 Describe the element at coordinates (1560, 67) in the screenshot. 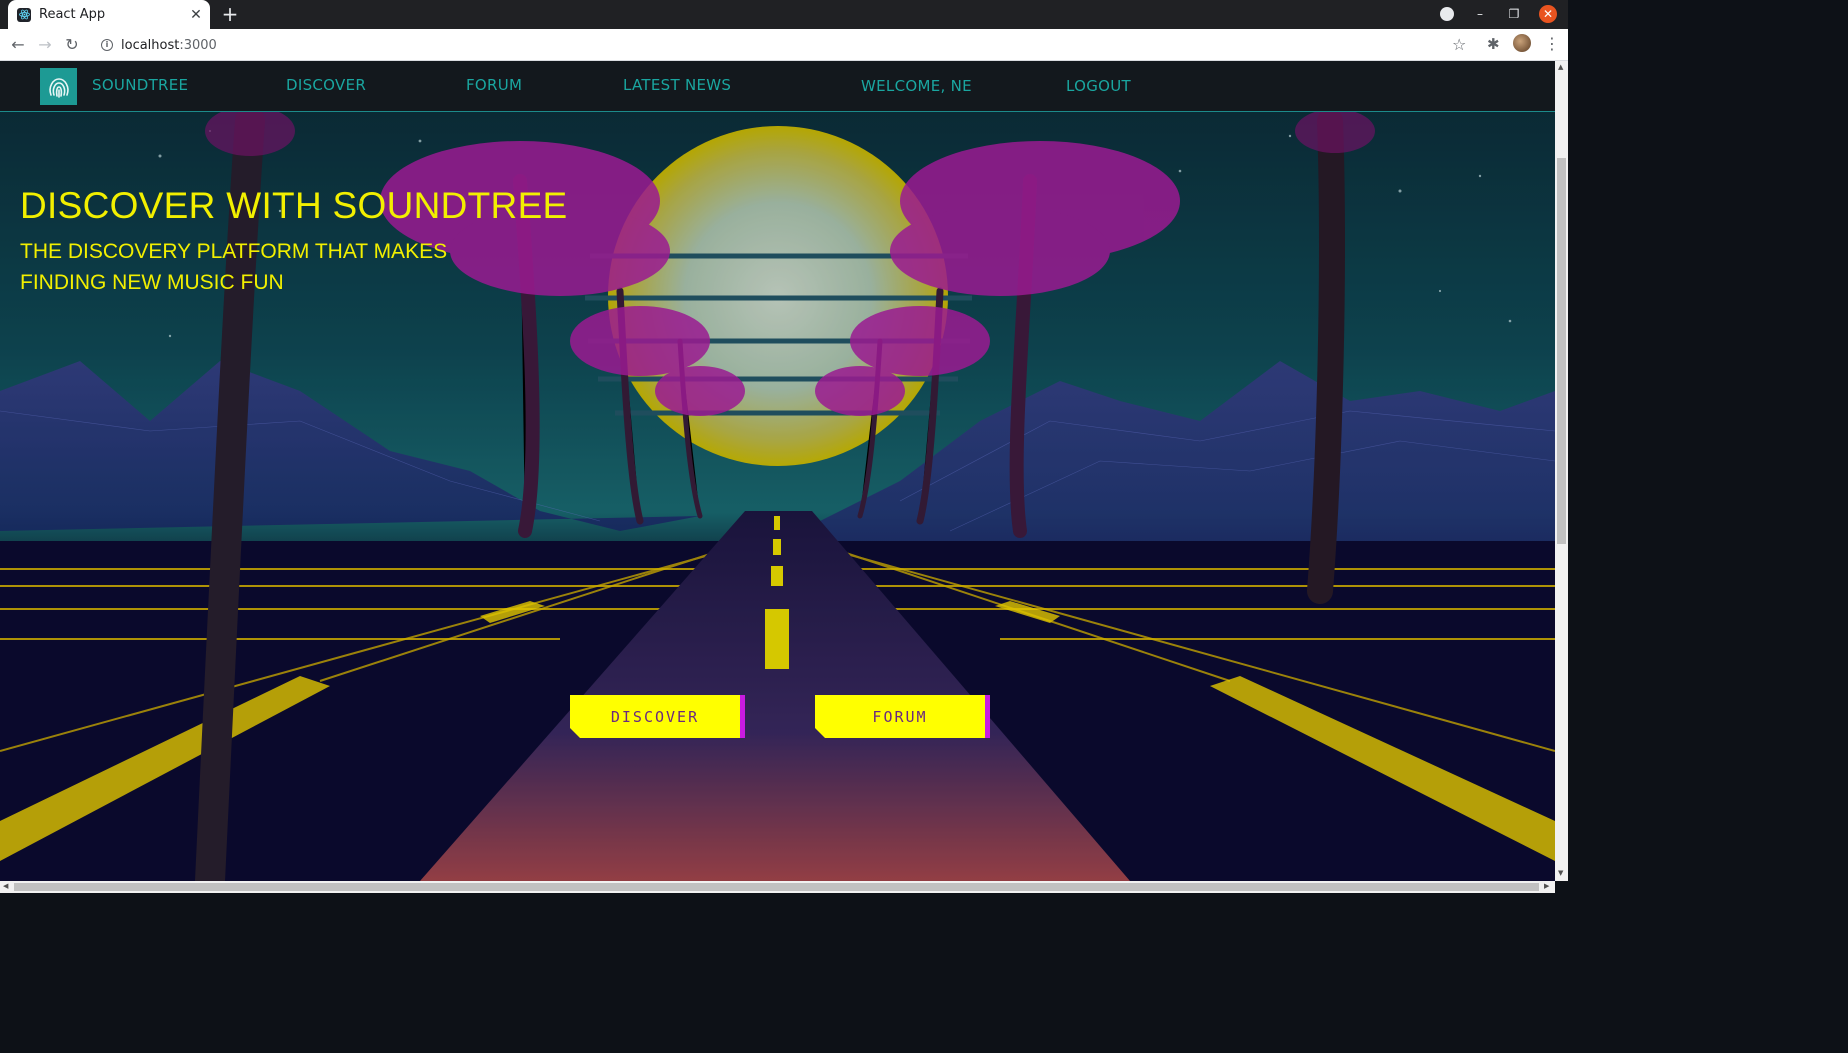

I see `scroll-up-icon: ▲` at that location.